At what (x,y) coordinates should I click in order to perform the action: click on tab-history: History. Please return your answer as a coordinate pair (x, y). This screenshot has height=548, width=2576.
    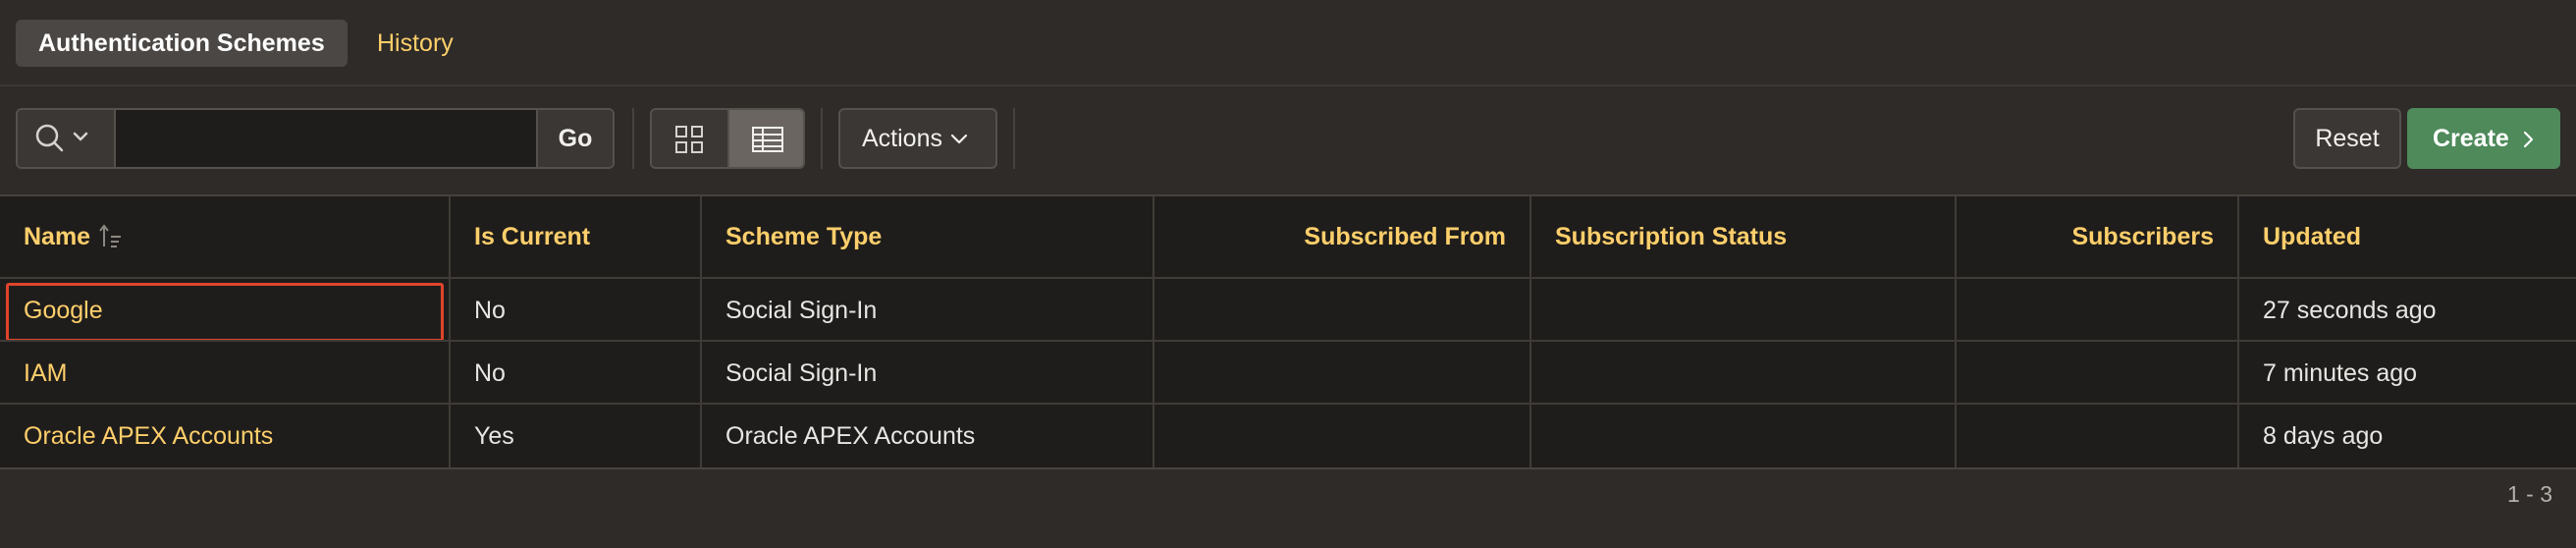
    Looking at the image, I should click on (415, 43).